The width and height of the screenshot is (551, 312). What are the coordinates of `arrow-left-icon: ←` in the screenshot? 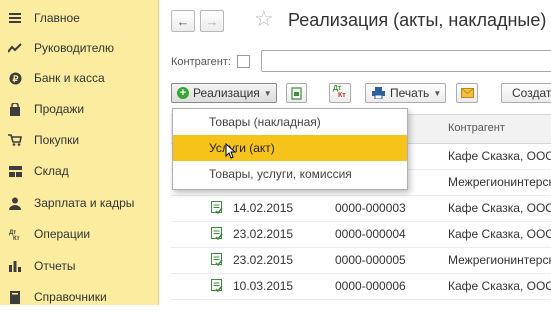 It's located at (183, 21).